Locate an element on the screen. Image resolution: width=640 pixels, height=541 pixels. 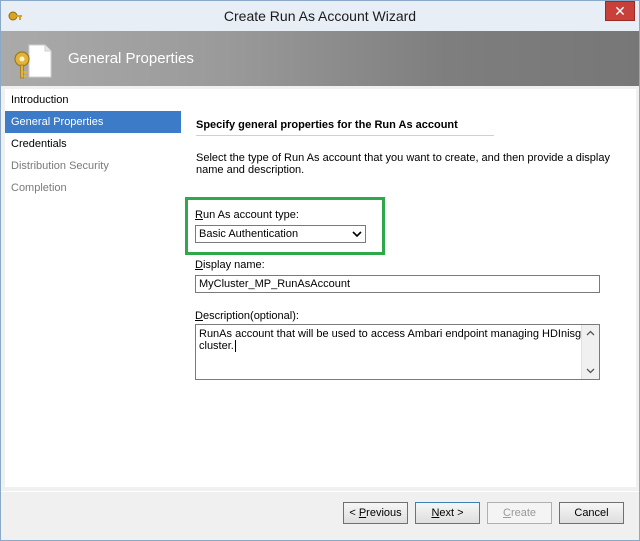
create-mnemonic: C is located at coordinates (506, 513).